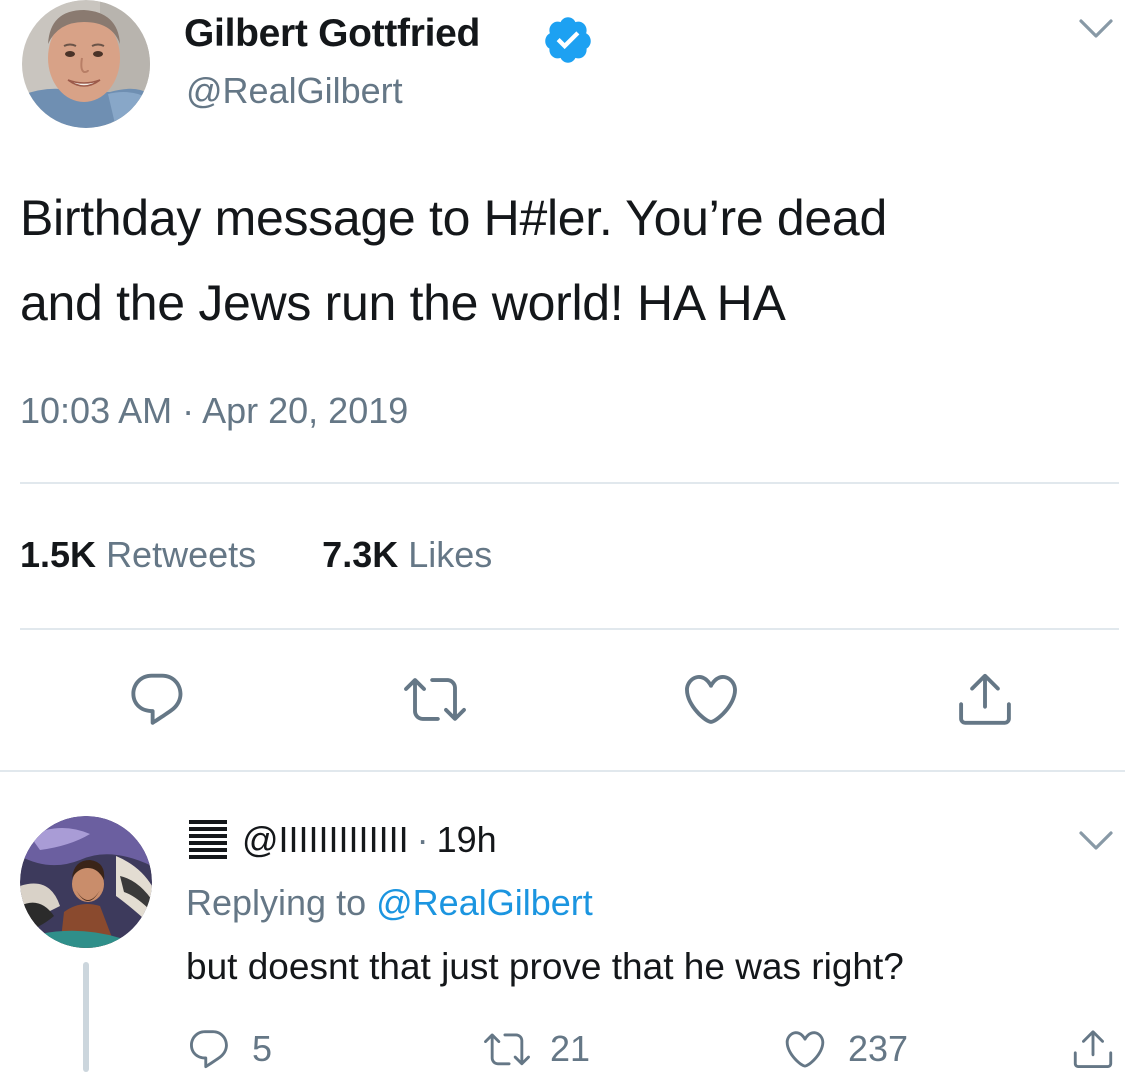  What do you see at coordinates (570, 1048) in the screenshot?
I see `reply-retweet-count: 21` at bounding box center [570, 1048].